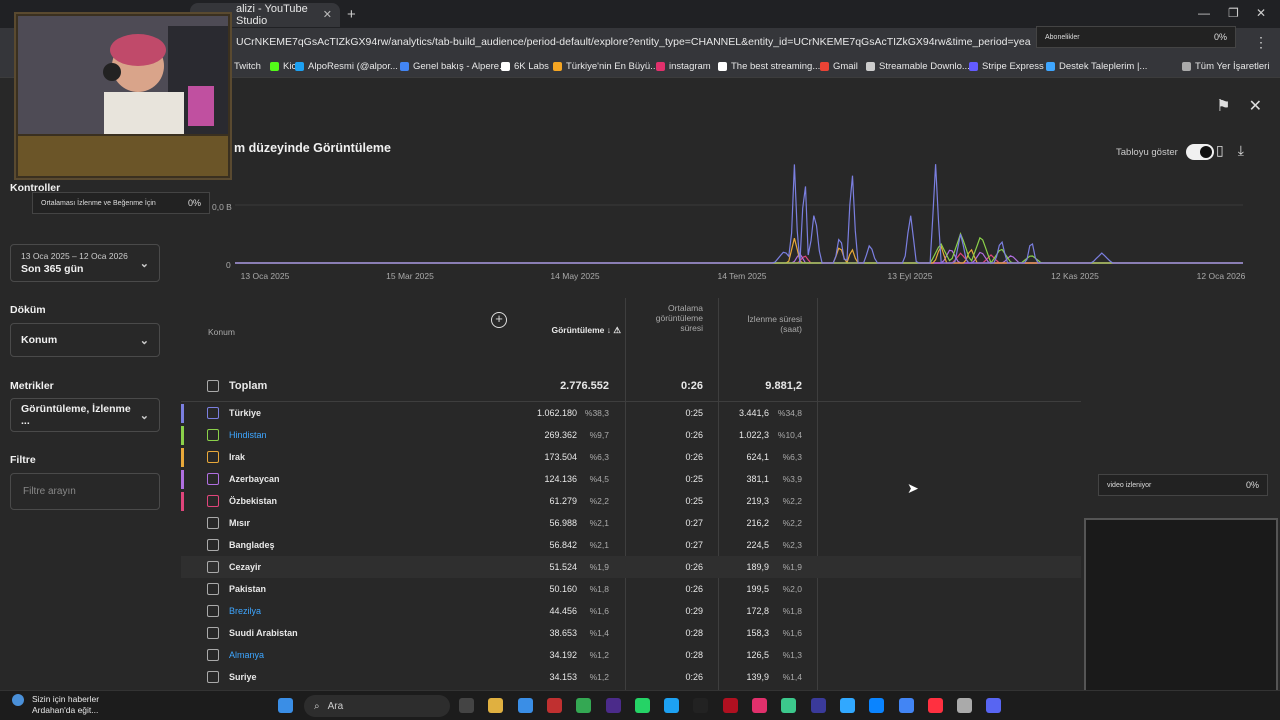 The width and height of the screenshot is (1280, 720). I want to click on youtube-icon, so click(935, 705).